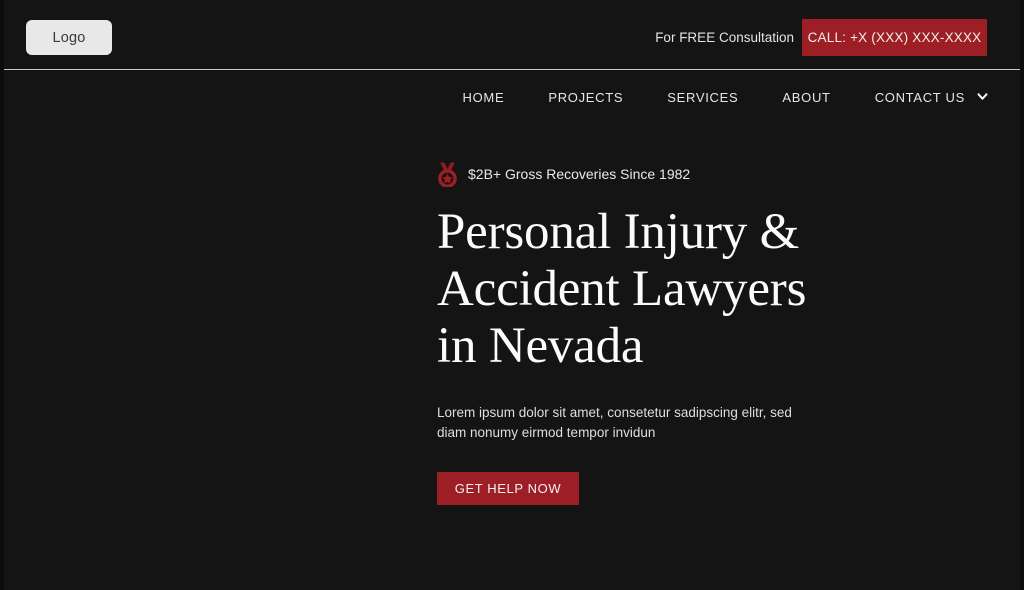  I want to click on call-phone-button: CALL: +X (XXX) XXX-XXXX, so click(894, 37).